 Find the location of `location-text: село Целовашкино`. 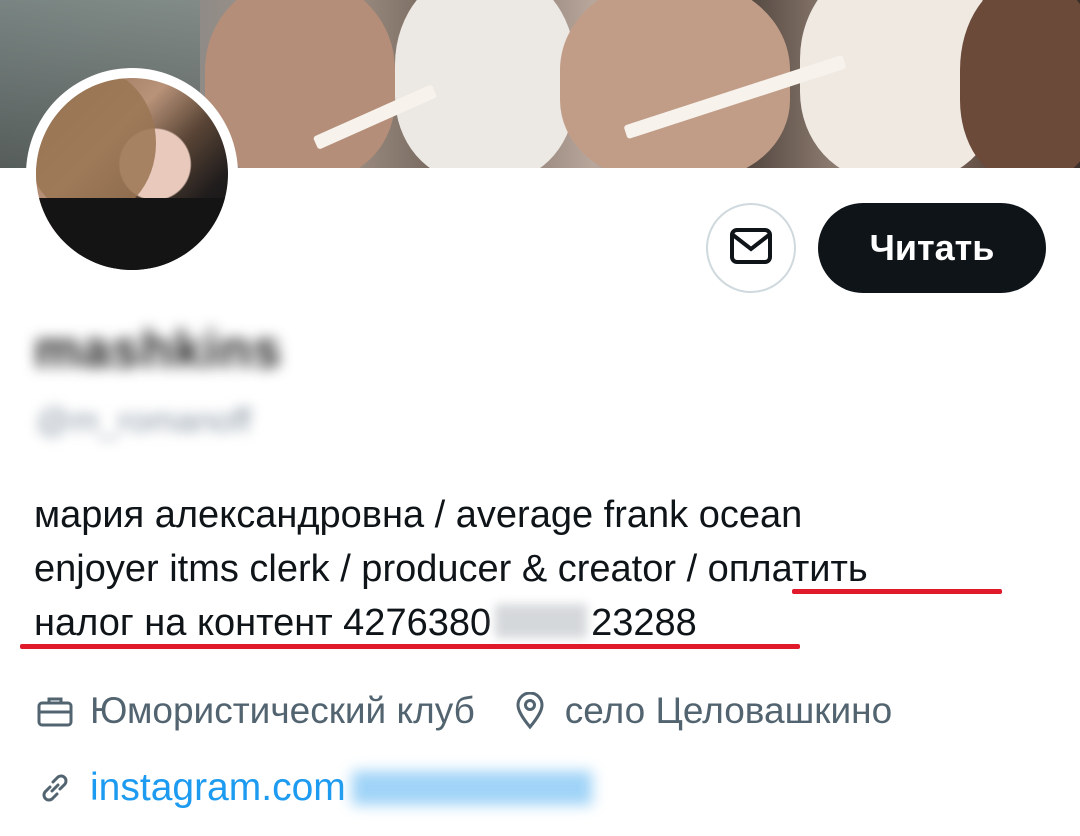

location-text: село Целовашкино is located at coordinates (728, 710).